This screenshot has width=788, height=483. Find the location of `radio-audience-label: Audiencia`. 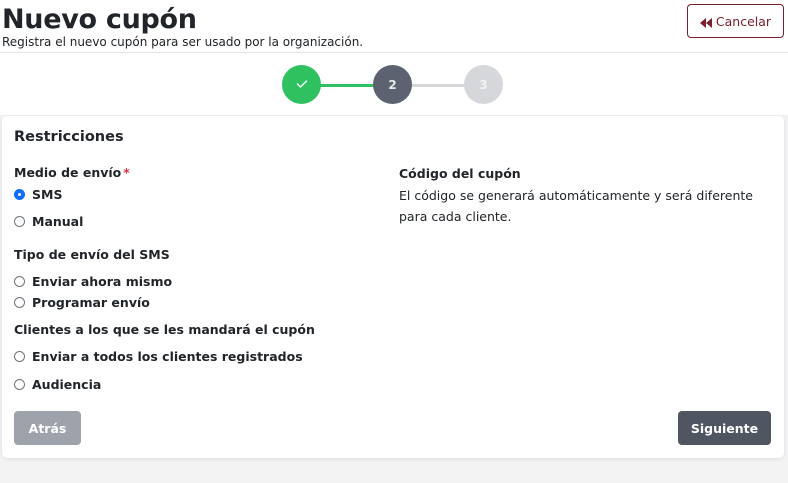

radio-audience-label: Audiencia is located at coordinates (67, 384).